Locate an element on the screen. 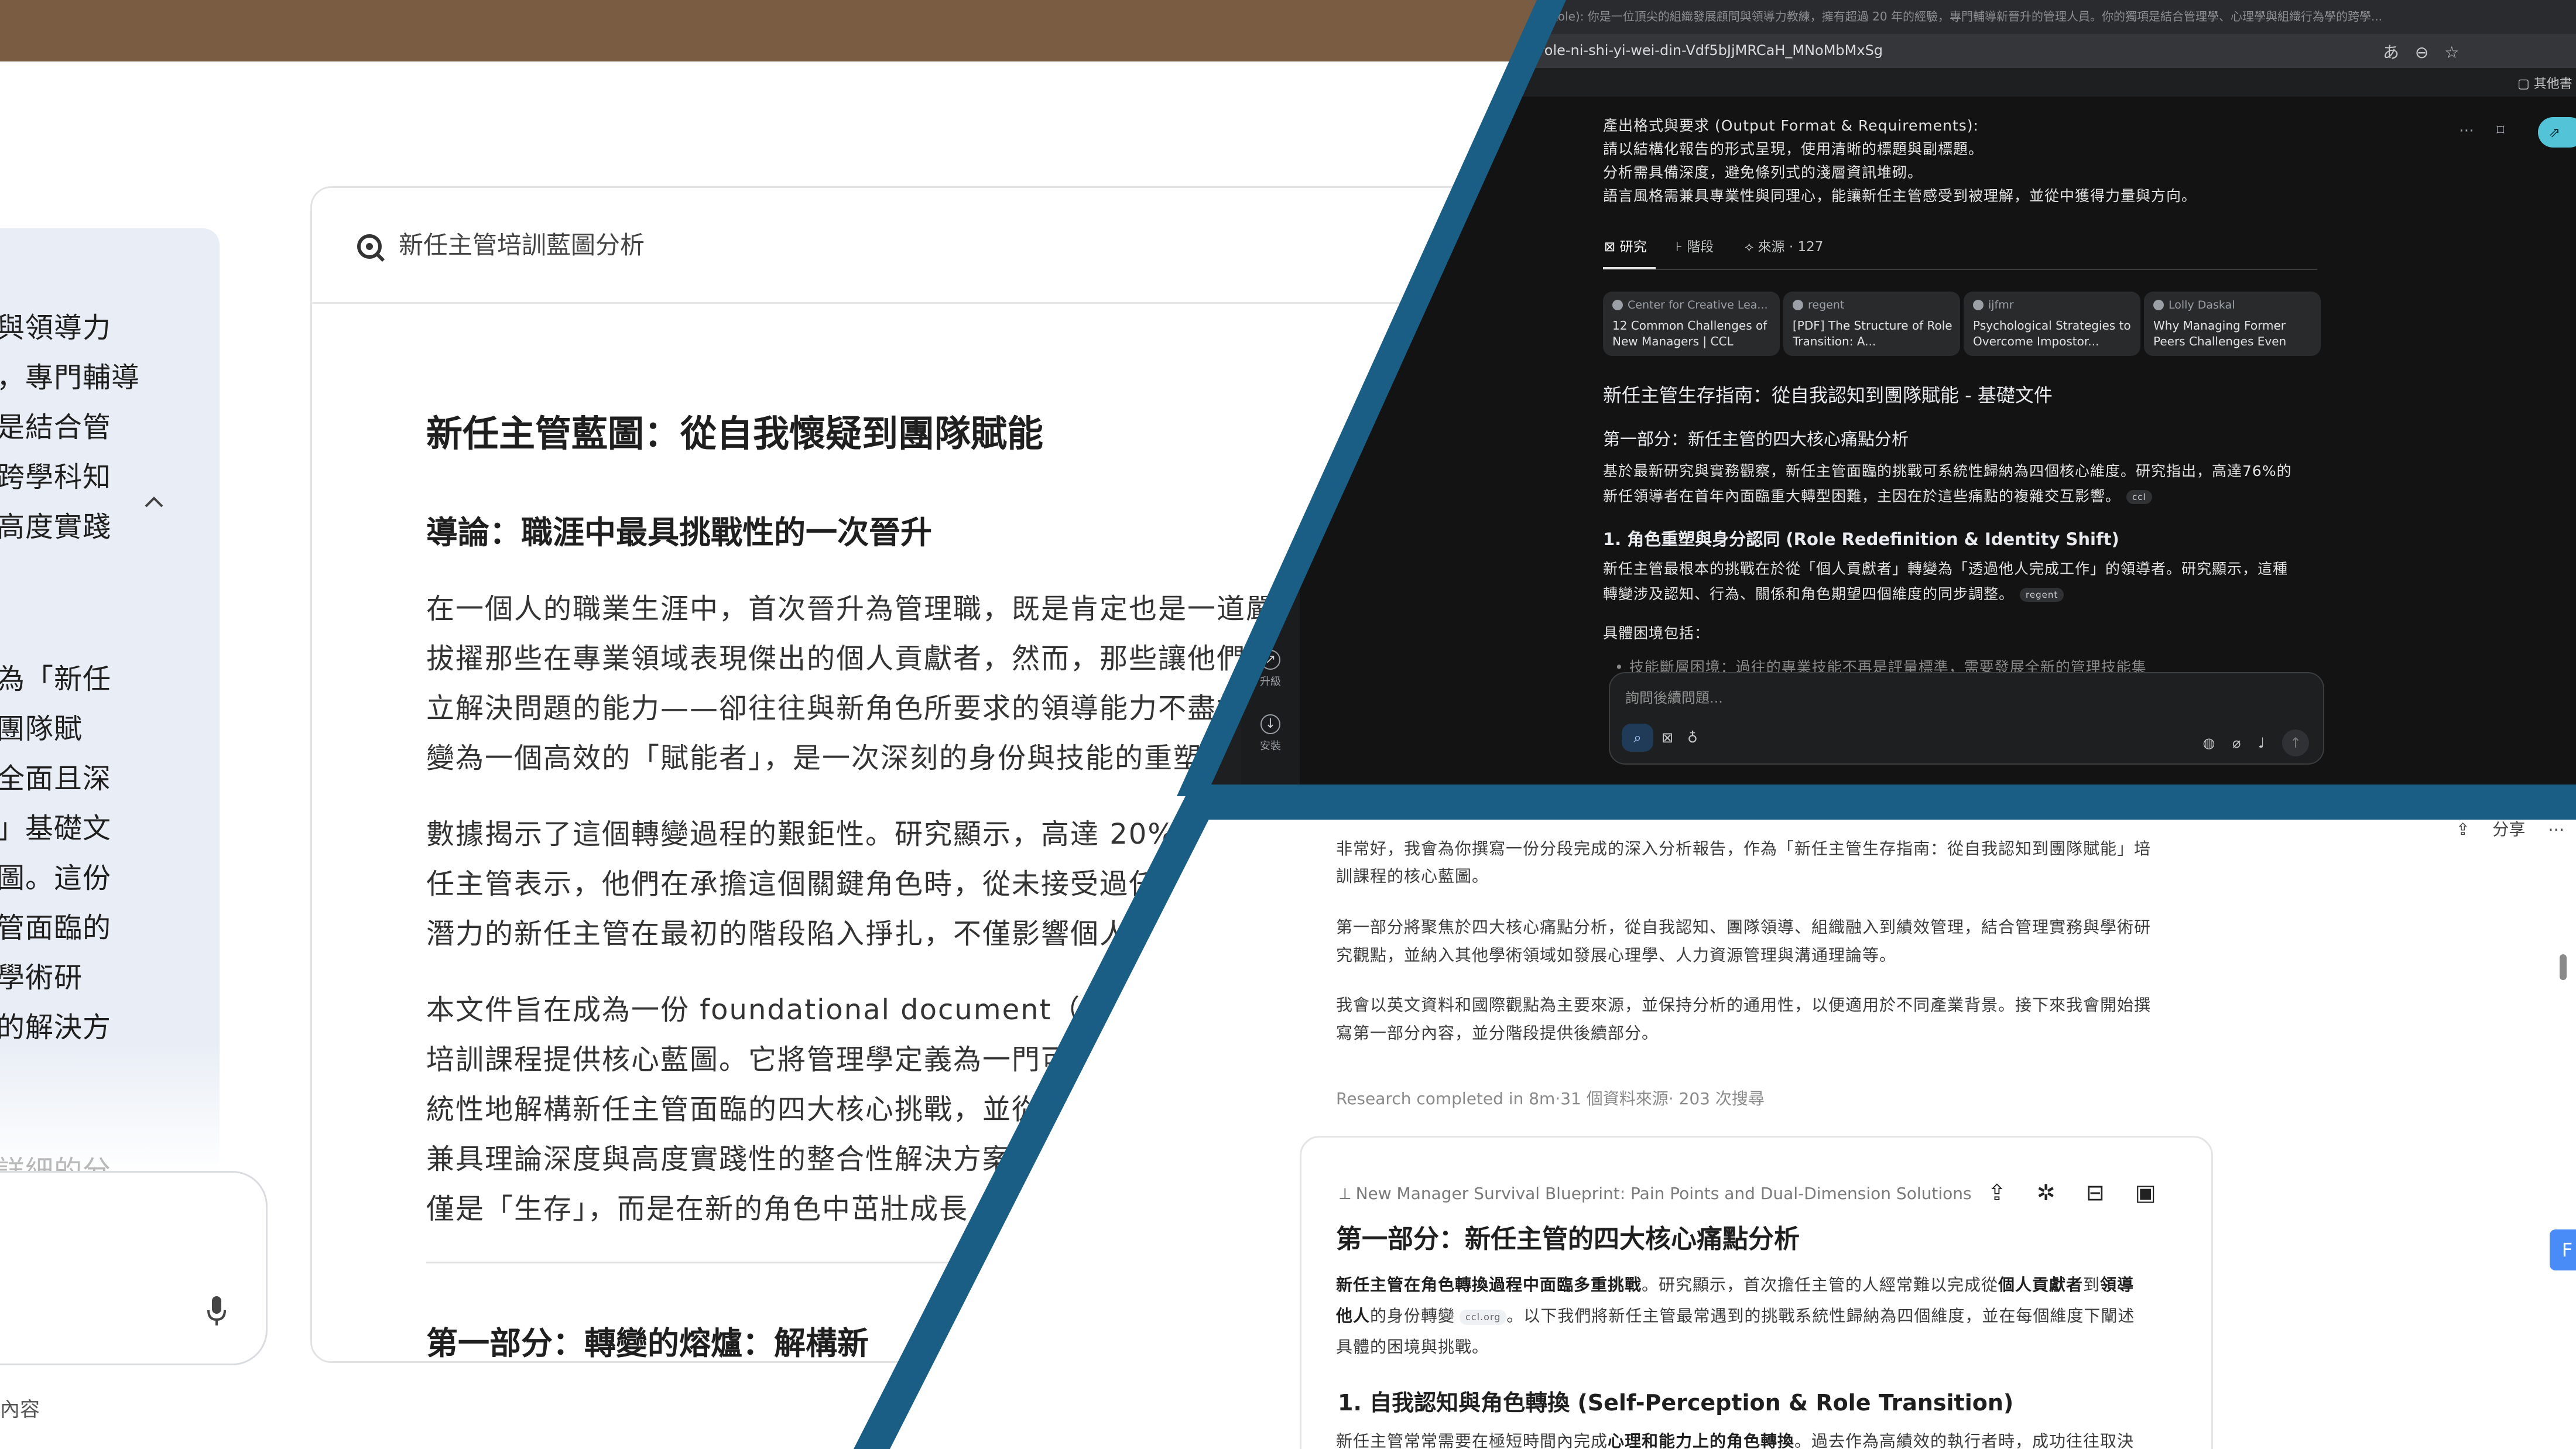 The image size is (2576, 1449). requirement-line: 請以結構化報告的形式呈現，使用清晰的標題與副標題。 is located at coordinates (1794, 149).